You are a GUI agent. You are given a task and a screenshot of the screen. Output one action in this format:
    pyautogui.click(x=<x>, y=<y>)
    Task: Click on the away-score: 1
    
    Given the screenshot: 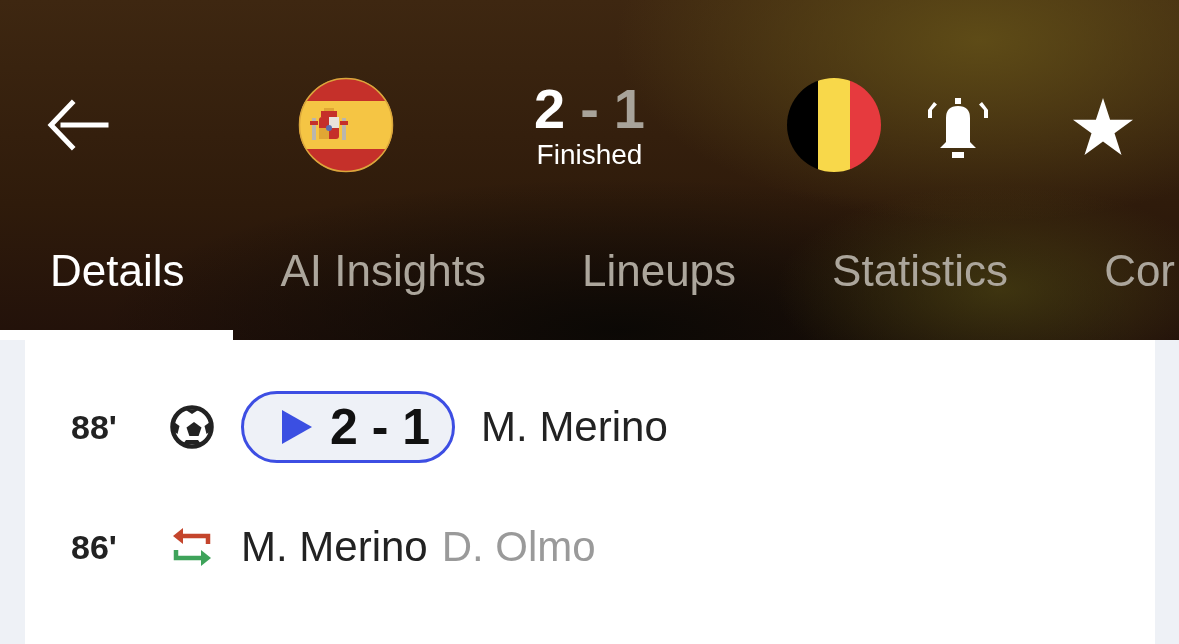 What is the action you would take?
    pyautogui.click(x=629, y=108)
    